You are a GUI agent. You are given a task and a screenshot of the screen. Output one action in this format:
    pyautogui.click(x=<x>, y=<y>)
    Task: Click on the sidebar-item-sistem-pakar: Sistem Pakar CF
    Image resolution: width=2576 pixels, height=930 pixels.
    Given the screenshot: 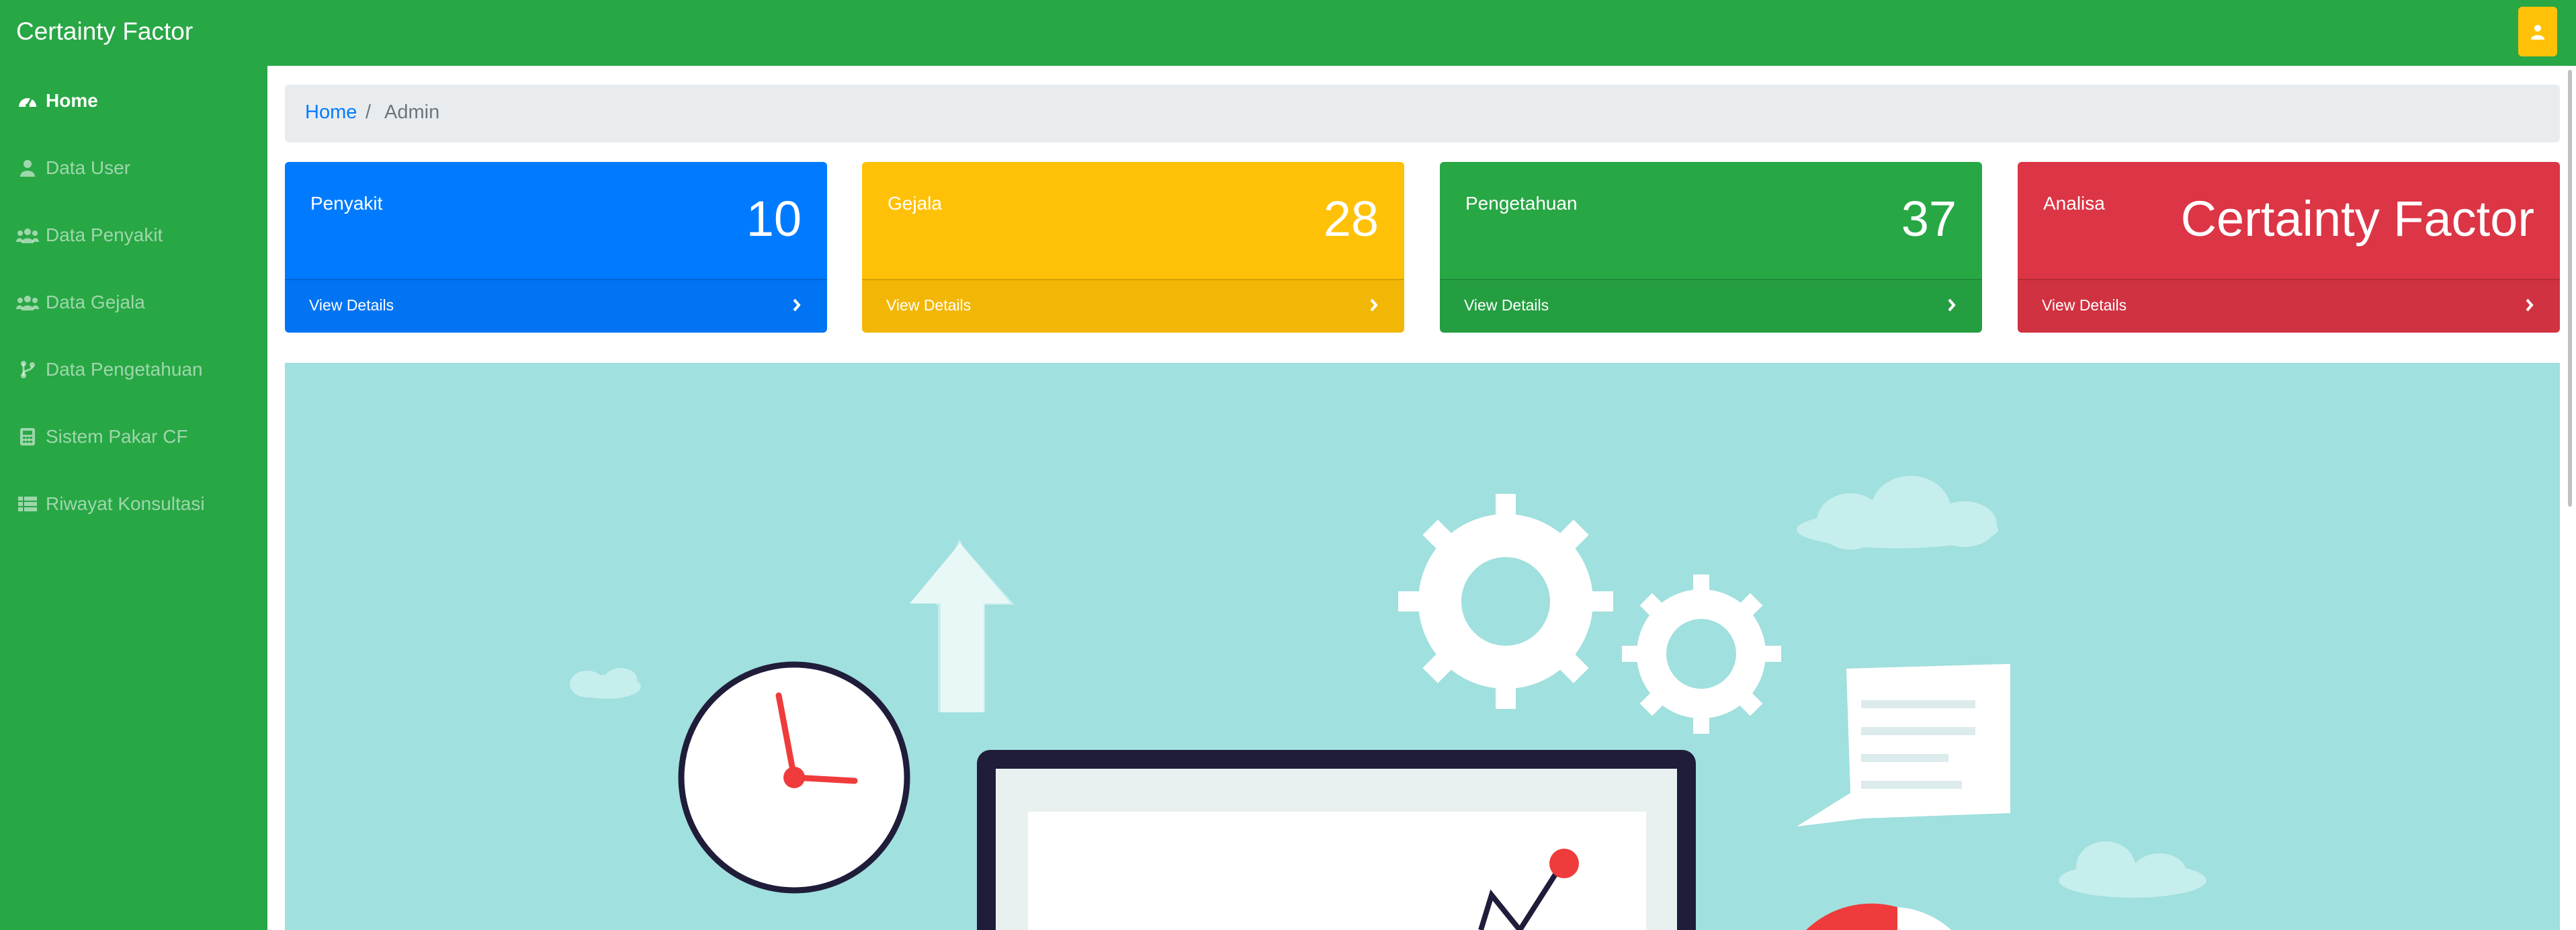 What is the action you would take?
    pyautogui.click(x=102, y=437)
    